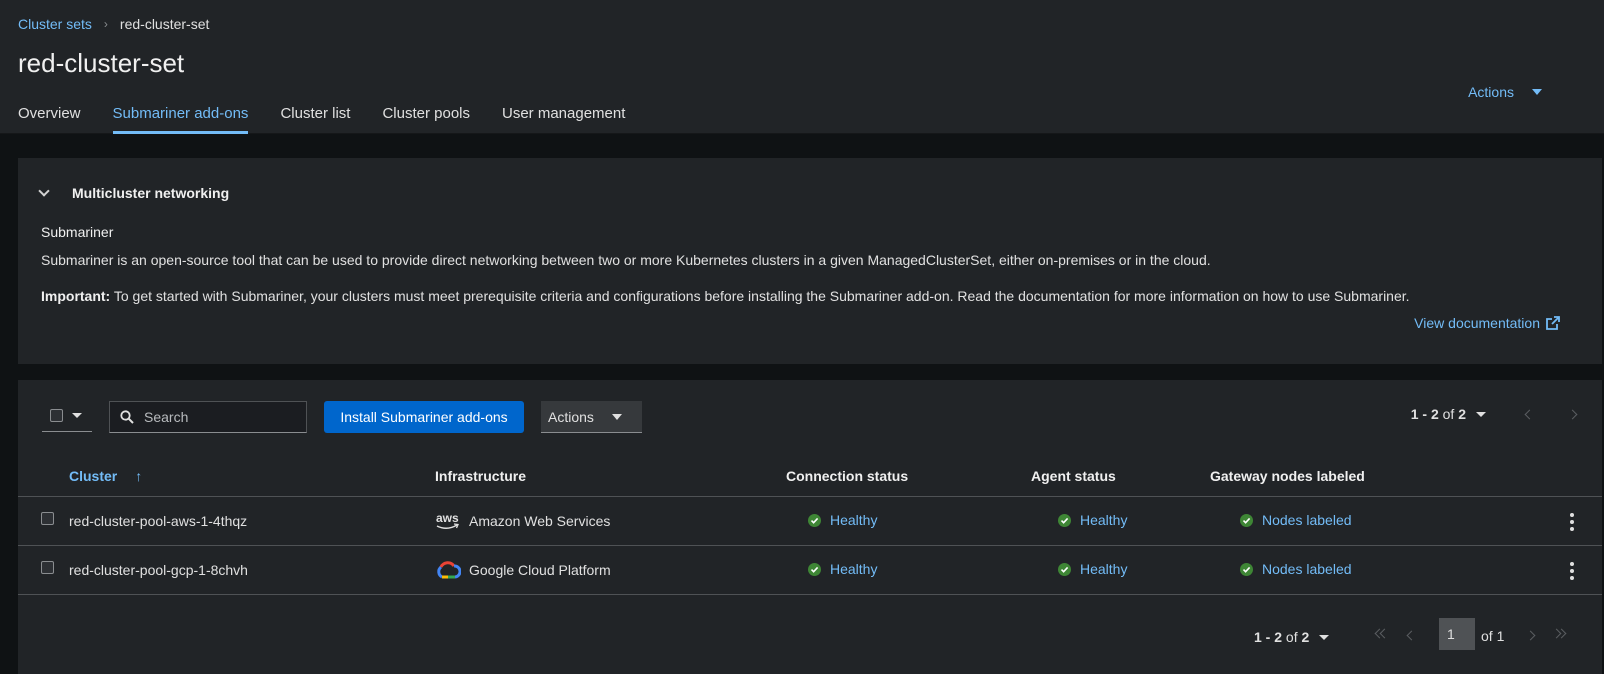 Image resolution: width=1604 pixels, height=674 pixels. Describe the element at coordinates (101, 63) in the screenshot. I see `page-title: red-cluster-set` at that location.